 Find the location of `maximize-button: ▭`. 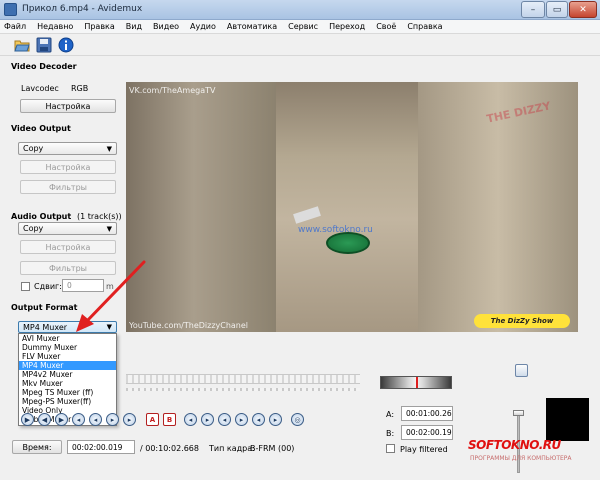

maximize-button: ▭ is located at coordinates (557, 9).